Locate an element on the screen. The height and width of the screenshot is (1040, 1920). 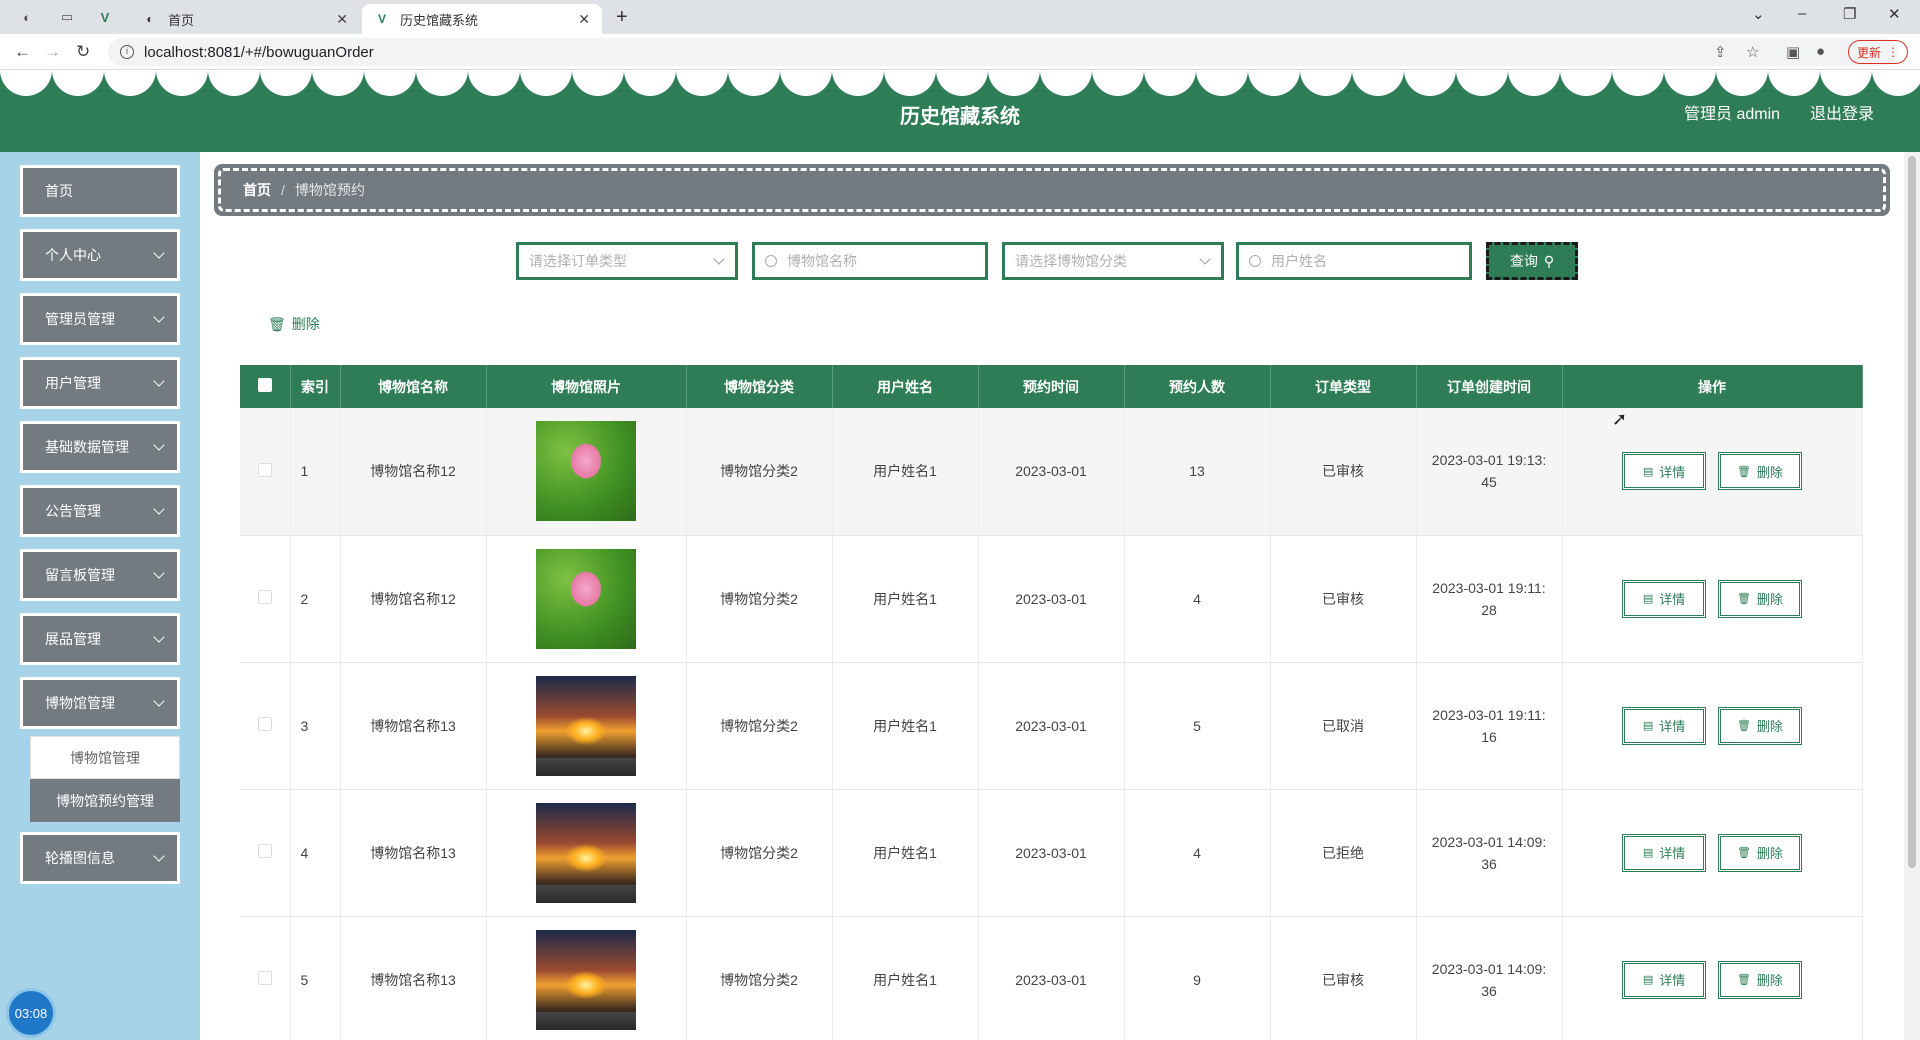
select-all-cell is located at coordinates (265, 386).